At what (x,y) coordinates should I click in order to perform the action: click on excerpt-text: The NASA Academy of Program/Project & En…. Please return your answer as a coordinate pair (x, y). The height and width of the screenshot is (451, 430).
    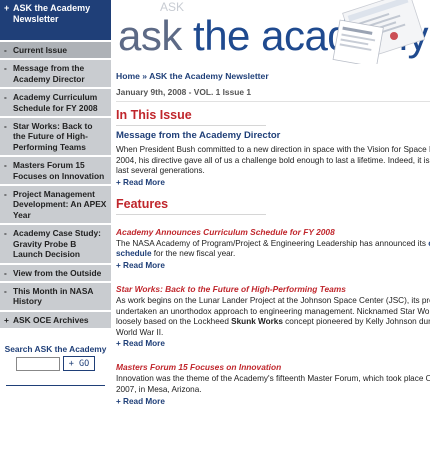
    Looking at the image, I should click on (272, 243).